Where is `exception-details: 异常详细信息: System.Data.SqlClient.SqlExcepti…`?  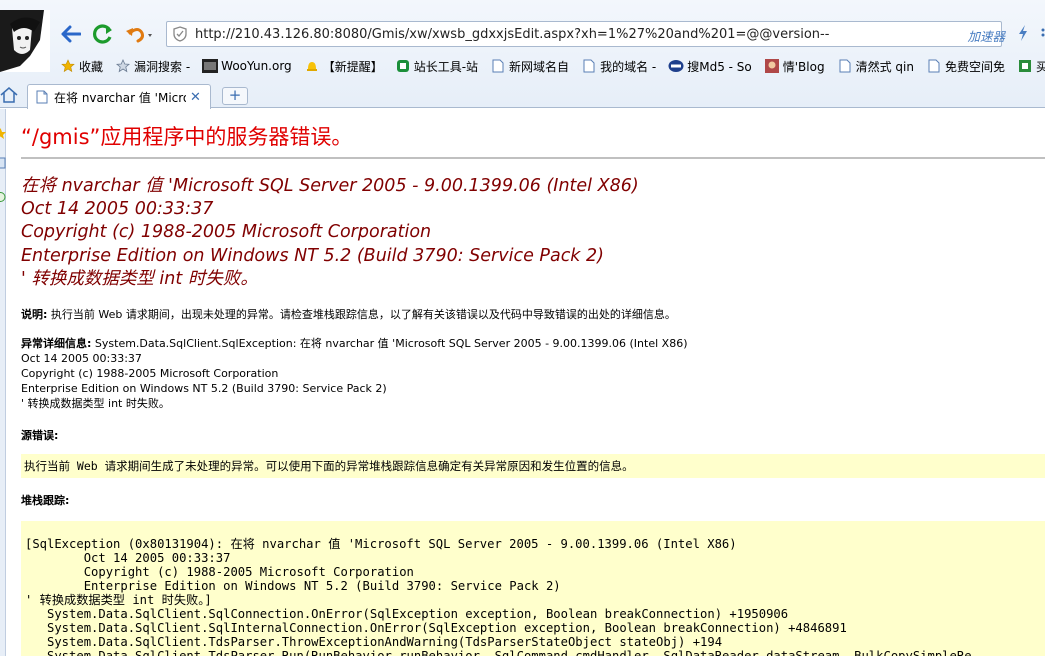 exception-details: 异常详细信息: System.Data.SqlClient.SqlExcepti… is located at coordinates (354, 373).